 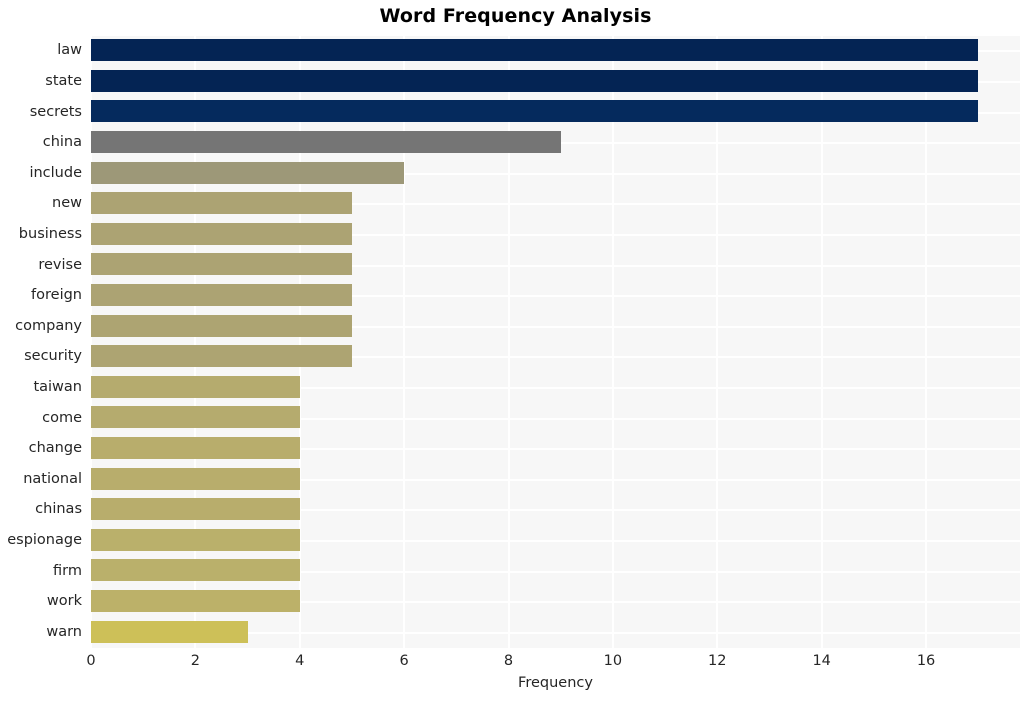 I want to click on y-tick-label-change: change, so click(x=55, y=448).